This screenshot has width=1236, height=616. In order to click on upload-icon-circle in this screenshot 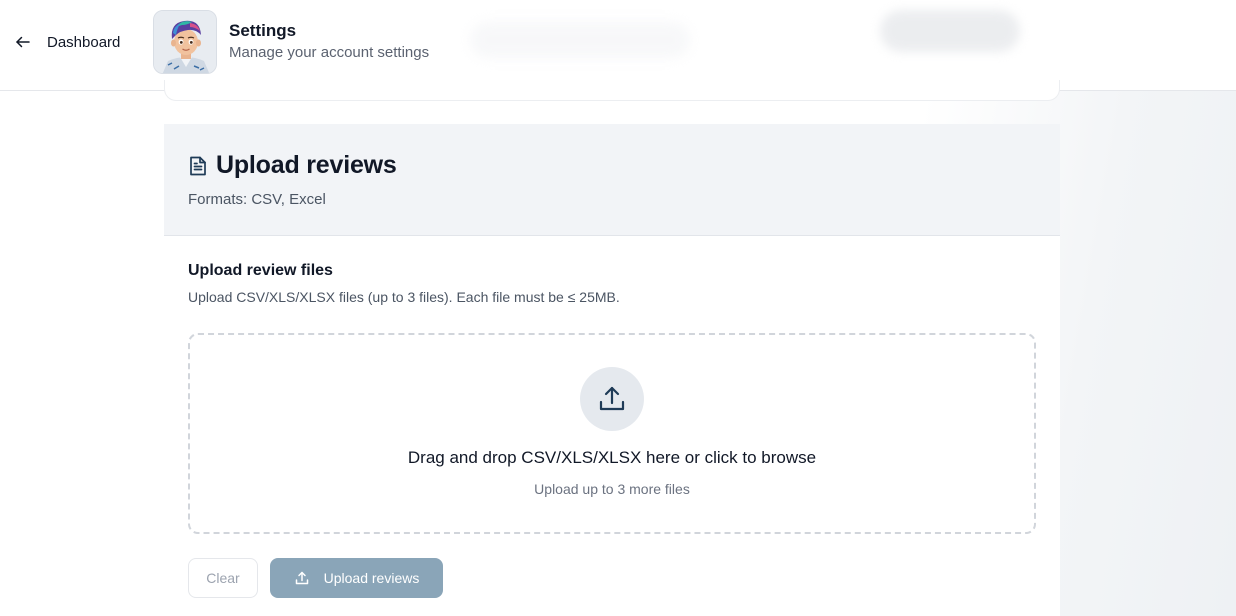, I will do `click(612, 399)`.